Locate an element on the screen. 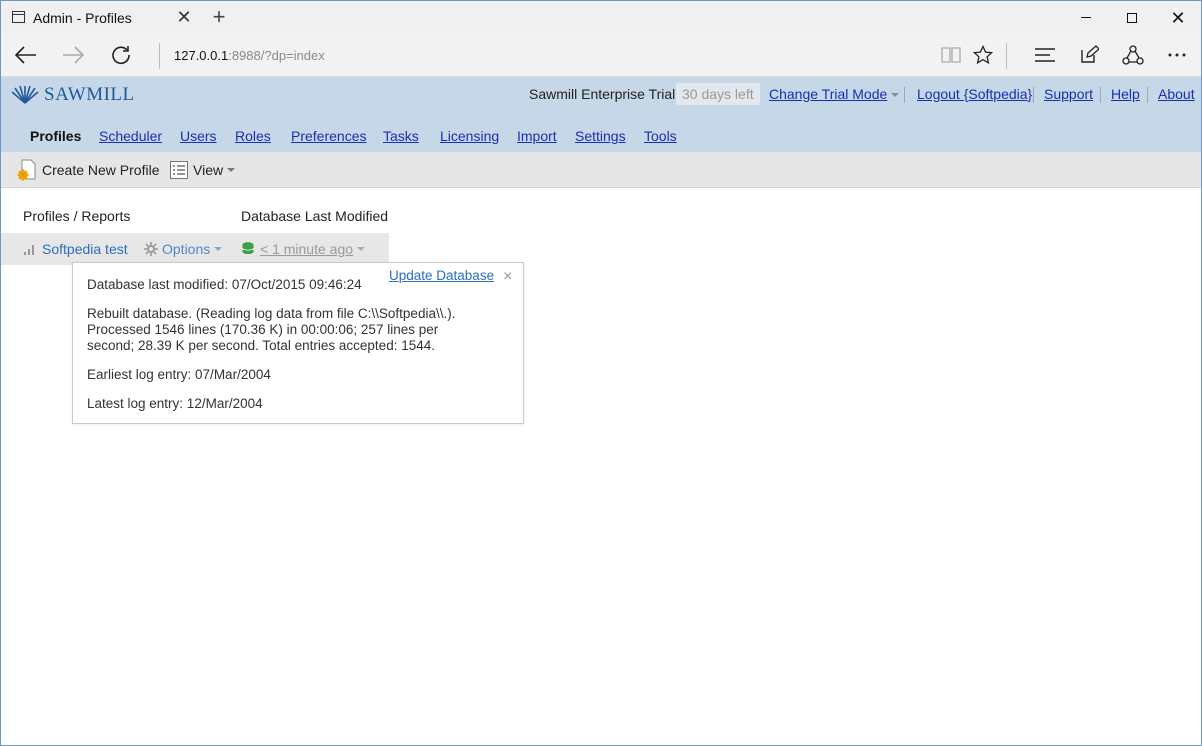 The width and height of the screenshot is (1202, 746). maximize-icon is located at coordinates (1132, 17).